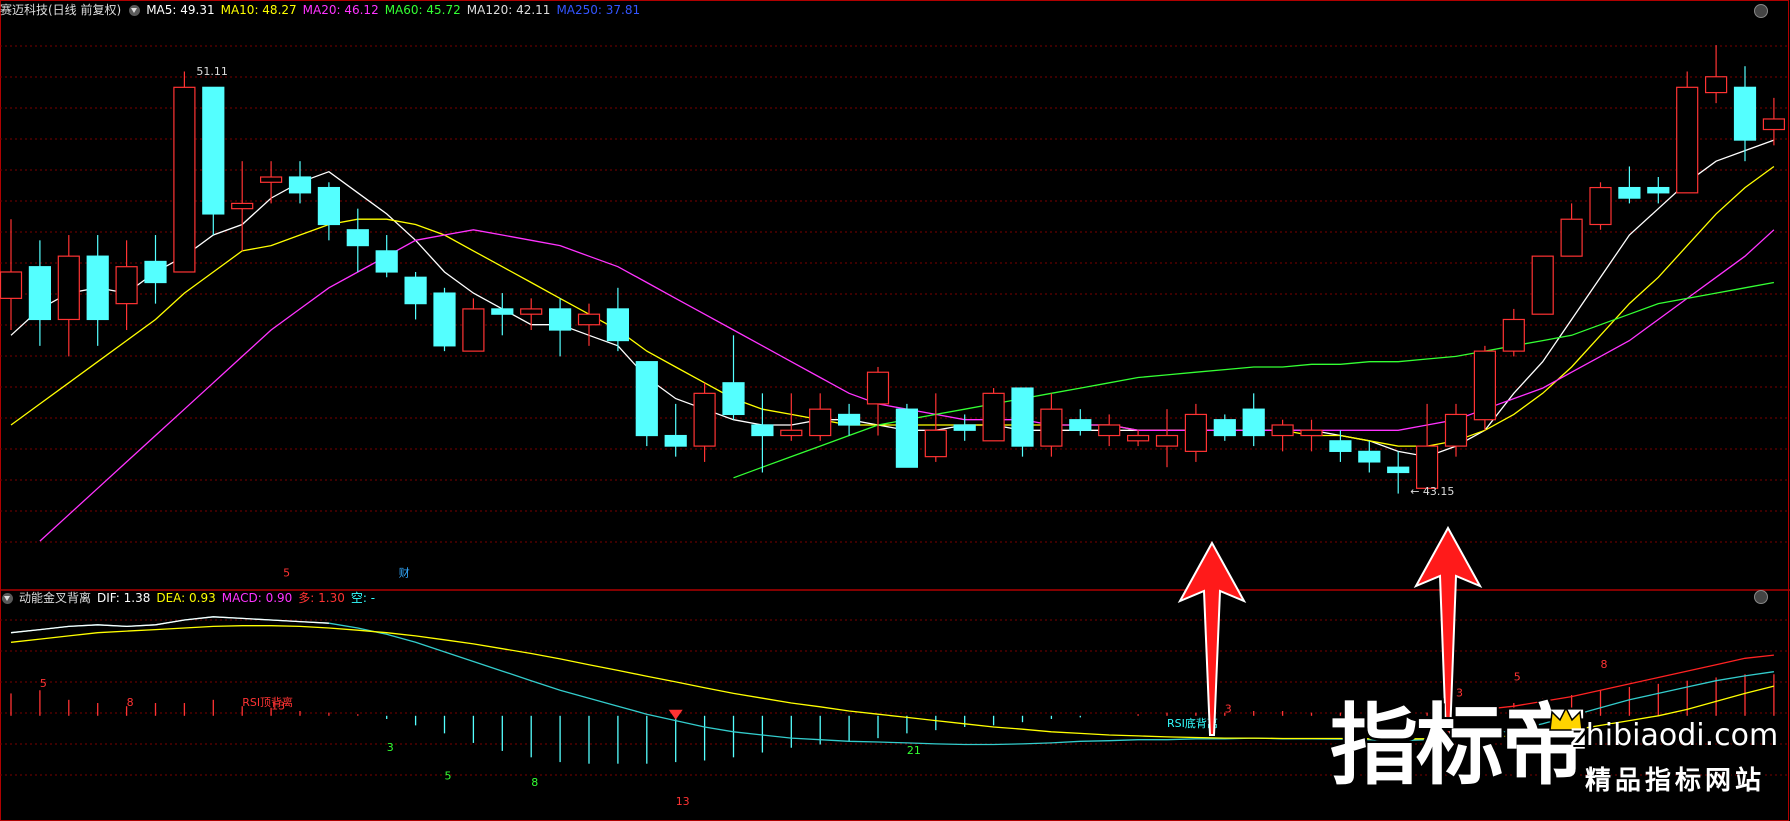  I want to click on indicator-legend: DIF: 1.38 DEA: 0.93 MACD: 0.90 多: 1.30 空: -, so click(239, 598).